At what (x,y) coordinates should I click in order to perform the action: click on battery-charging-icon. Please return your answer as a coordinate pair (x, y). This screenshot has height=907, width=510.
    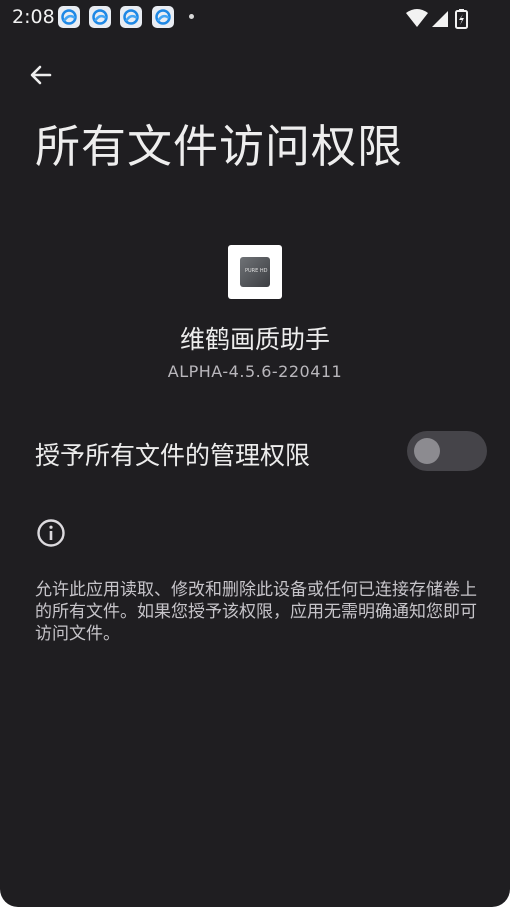
    Looking at the image, I should click on (461, 19).